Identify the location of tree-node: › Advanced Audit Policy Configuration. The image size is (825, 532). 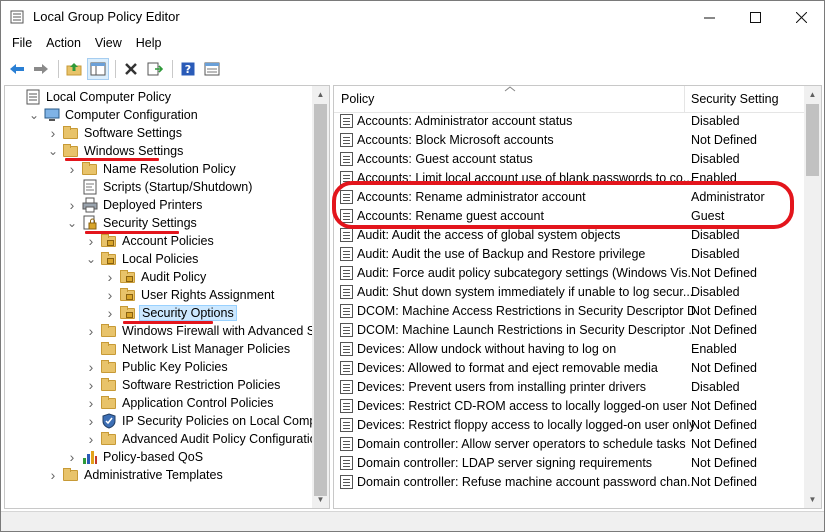
(205, 439).